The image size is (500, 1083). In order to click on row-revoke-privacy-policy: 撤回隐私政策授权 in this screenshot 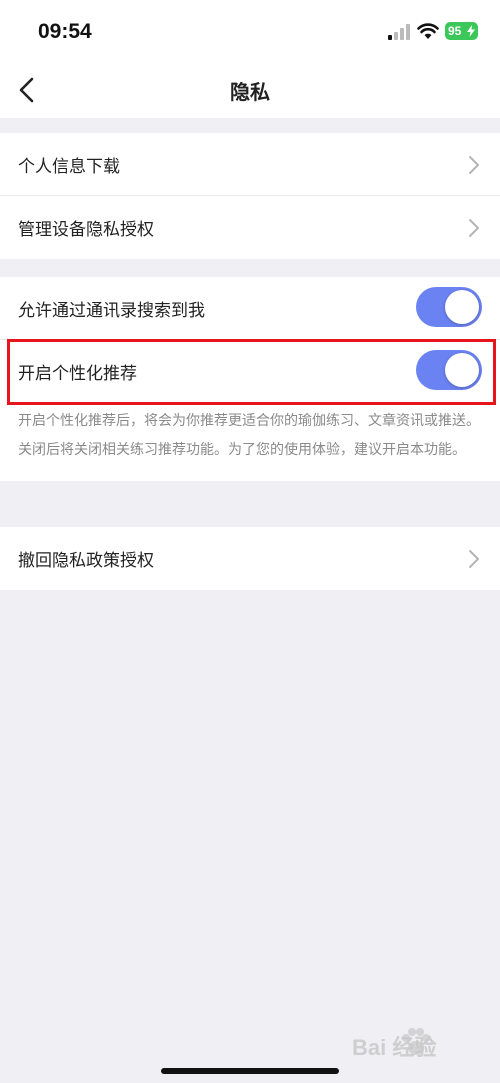, I will do `click(250, 558)`.